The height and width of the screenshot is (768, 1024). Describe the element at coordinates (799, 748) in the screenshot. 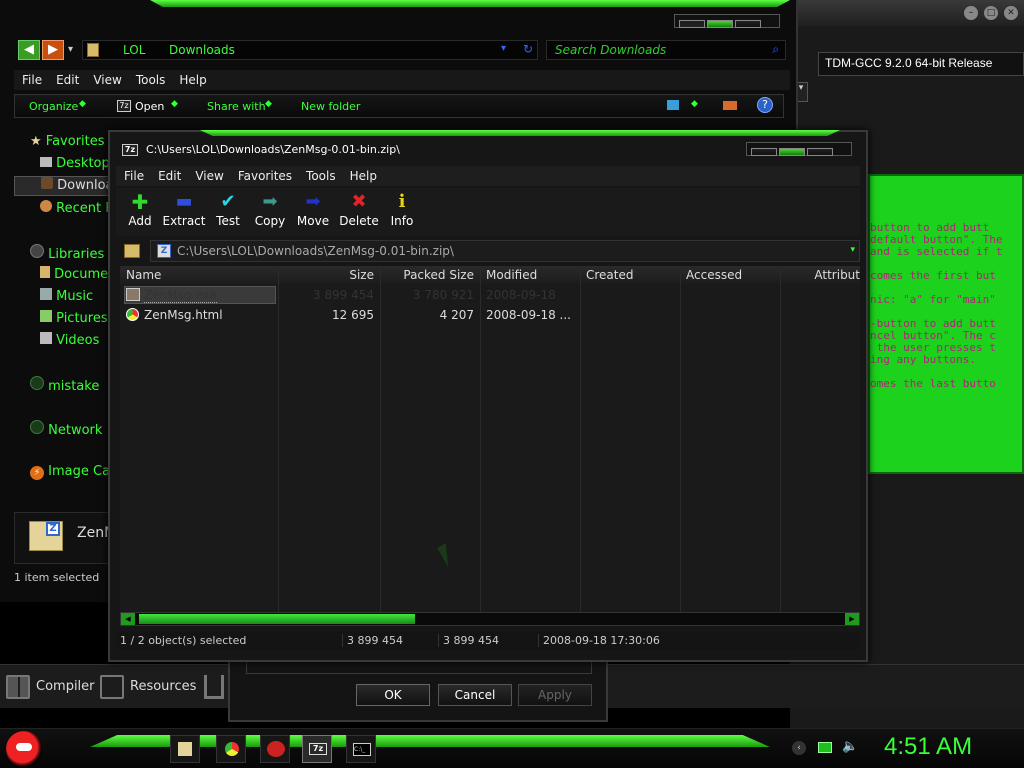

I see `notification-chevron-icon: ‹` at that location.